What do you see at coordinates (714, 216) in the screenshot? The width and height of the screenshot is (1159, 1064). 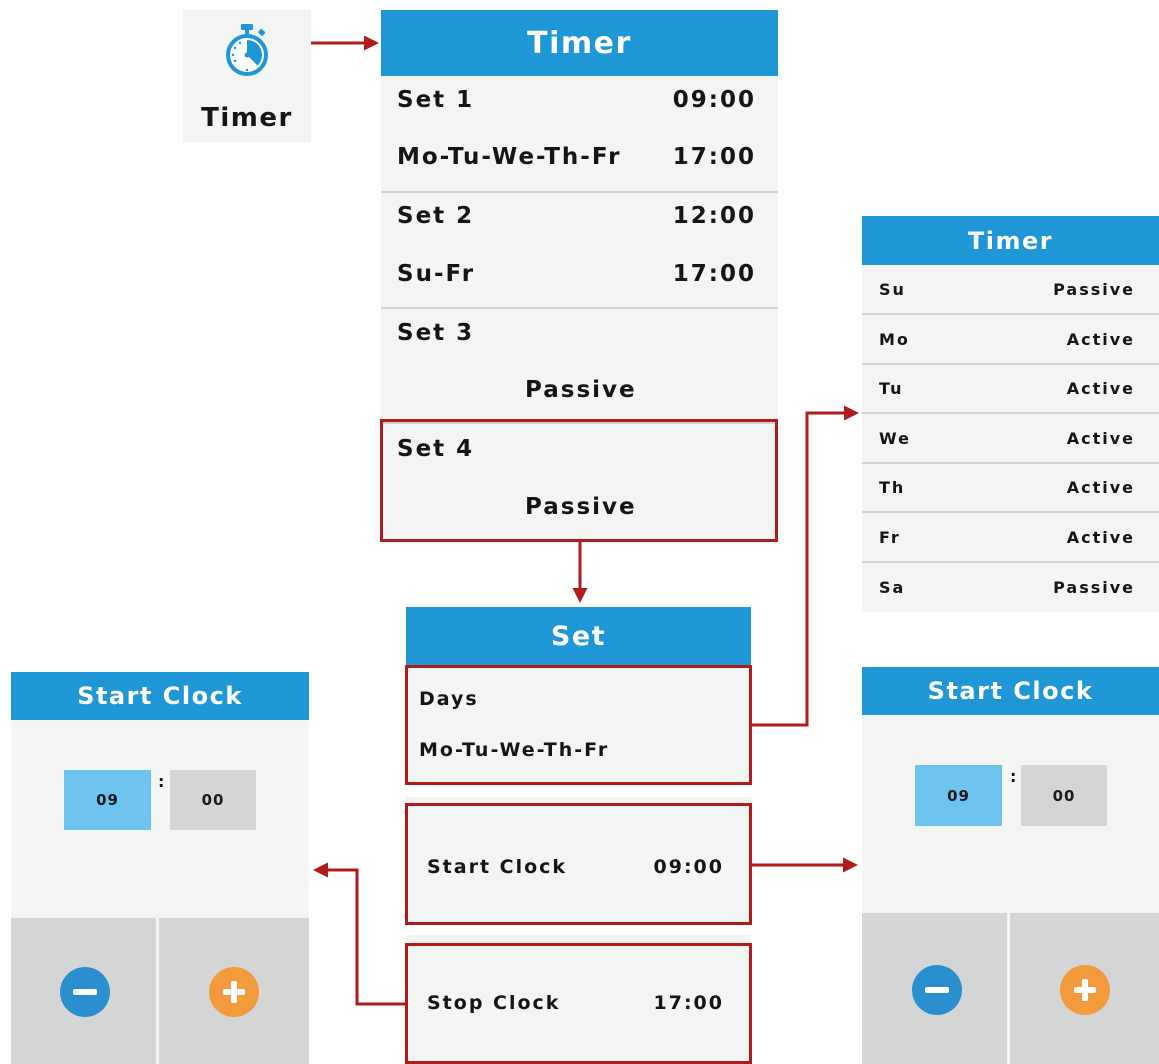 I see `set2-start-time: 12:00` at bounding box center [714, 216].